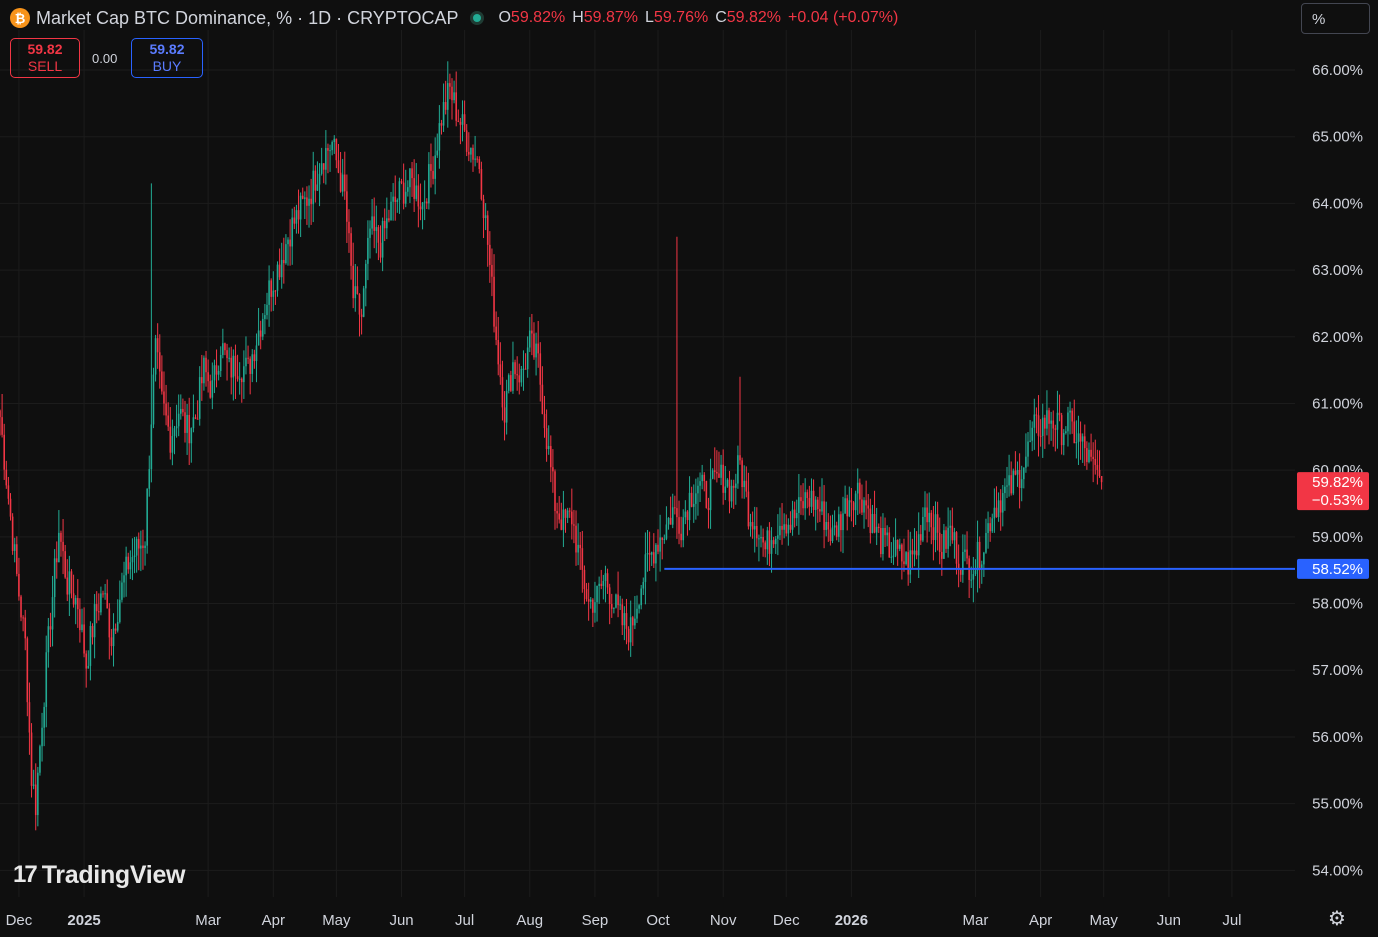  Describe the element at coordinates (1337, 919) in the screenshot. I see `settings-gear-icon: ⚙` at that location.